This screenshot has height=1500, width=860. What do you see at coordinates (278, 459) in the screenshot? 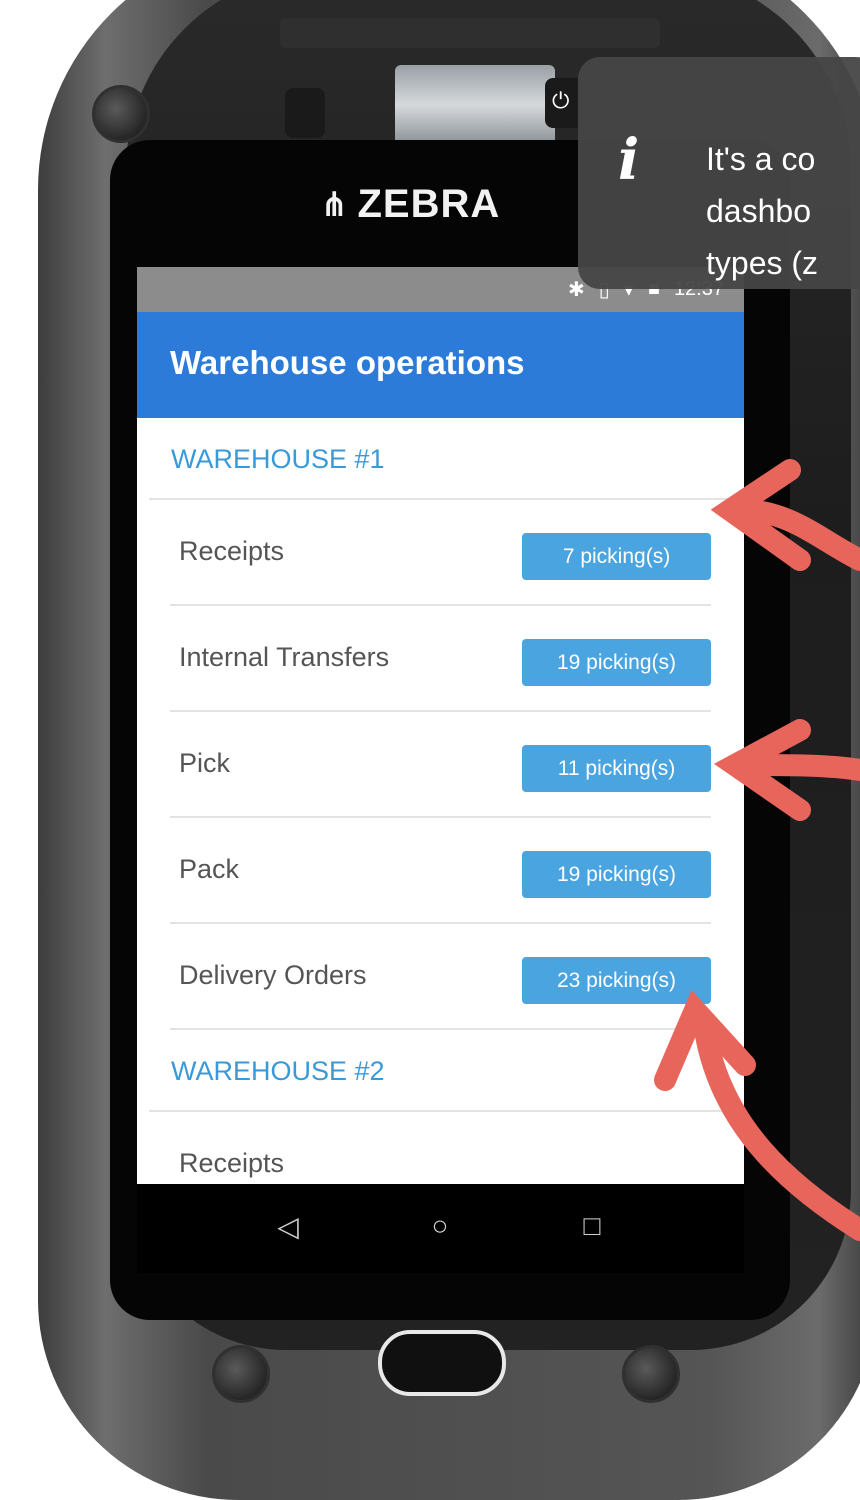
I see `warehouse-name: WAREHOUSE #1` at bounding box center [278, 459].